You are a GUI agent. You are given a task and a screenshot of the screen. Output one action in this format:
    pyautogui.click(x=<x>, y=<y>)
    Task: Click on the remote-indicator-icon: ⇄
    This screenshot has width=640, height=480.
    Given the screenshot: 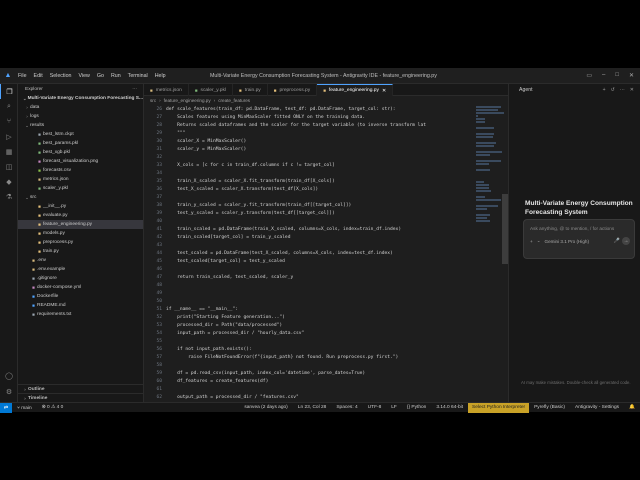 What is the action you would take?
    pyautogui.click(x=6, y=407)
    